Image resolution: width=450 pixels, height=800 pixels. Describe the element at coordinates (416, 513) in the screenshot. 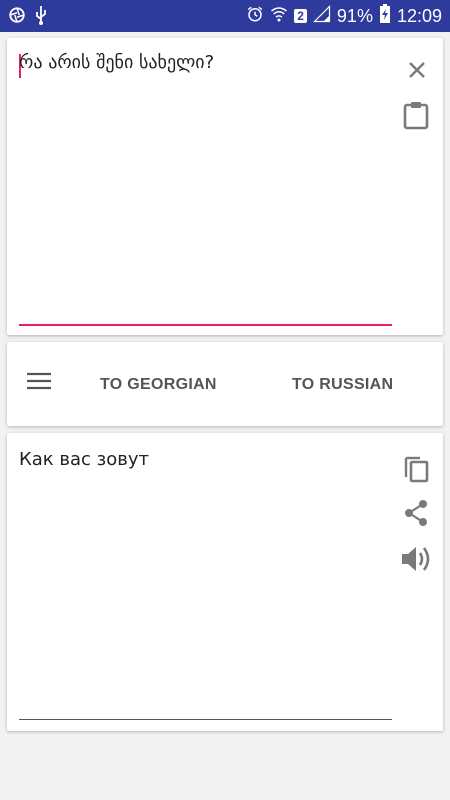

I see `share-icon` at that location.